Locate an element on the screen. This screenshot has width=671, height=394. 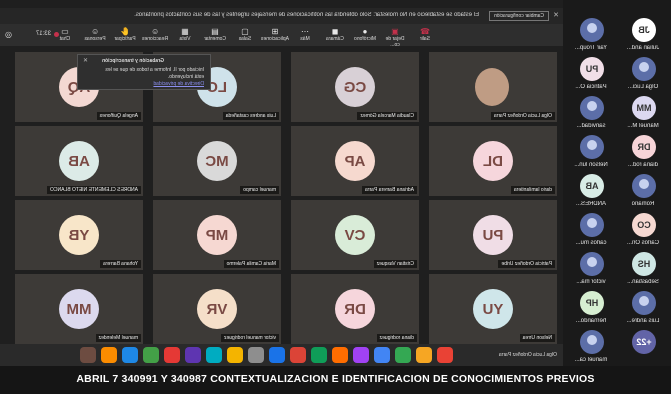
toolbar-people-button: ☺ Personas is located at coordinates (95, 36).